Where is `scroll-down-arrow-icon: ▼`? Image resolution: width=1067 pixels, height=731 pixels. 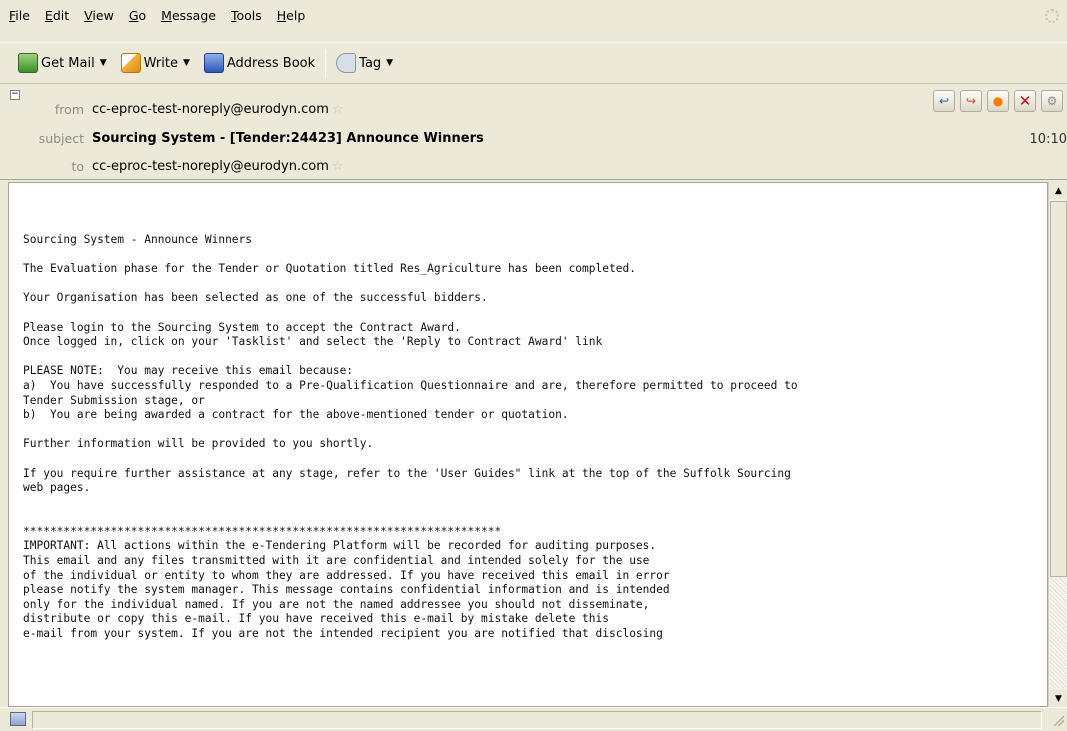
scroll-down-arrow-icon: ▼ is located at coordinates (1058, 698).